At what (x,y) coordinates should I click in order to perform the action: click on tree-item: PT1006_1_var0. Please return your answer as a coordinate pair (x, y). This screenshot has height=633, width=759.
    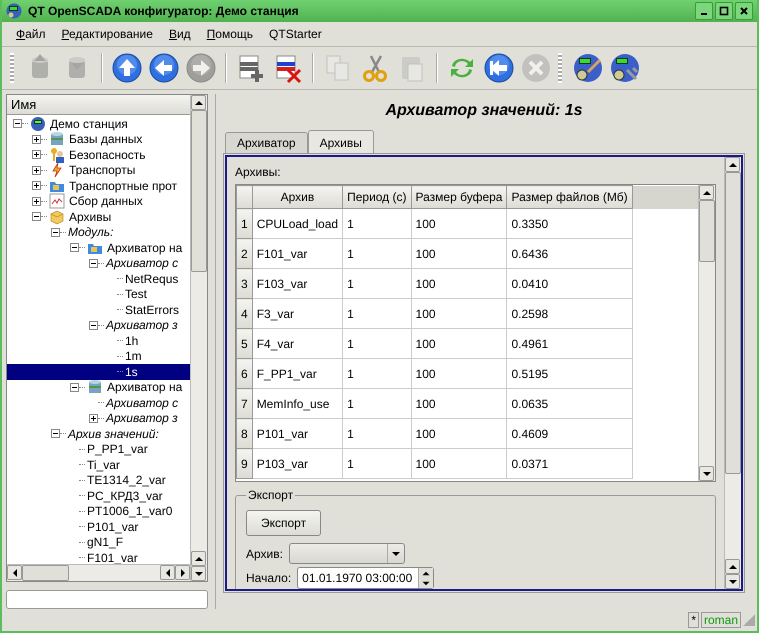
    Looking at the image, I should click on (98, 511).